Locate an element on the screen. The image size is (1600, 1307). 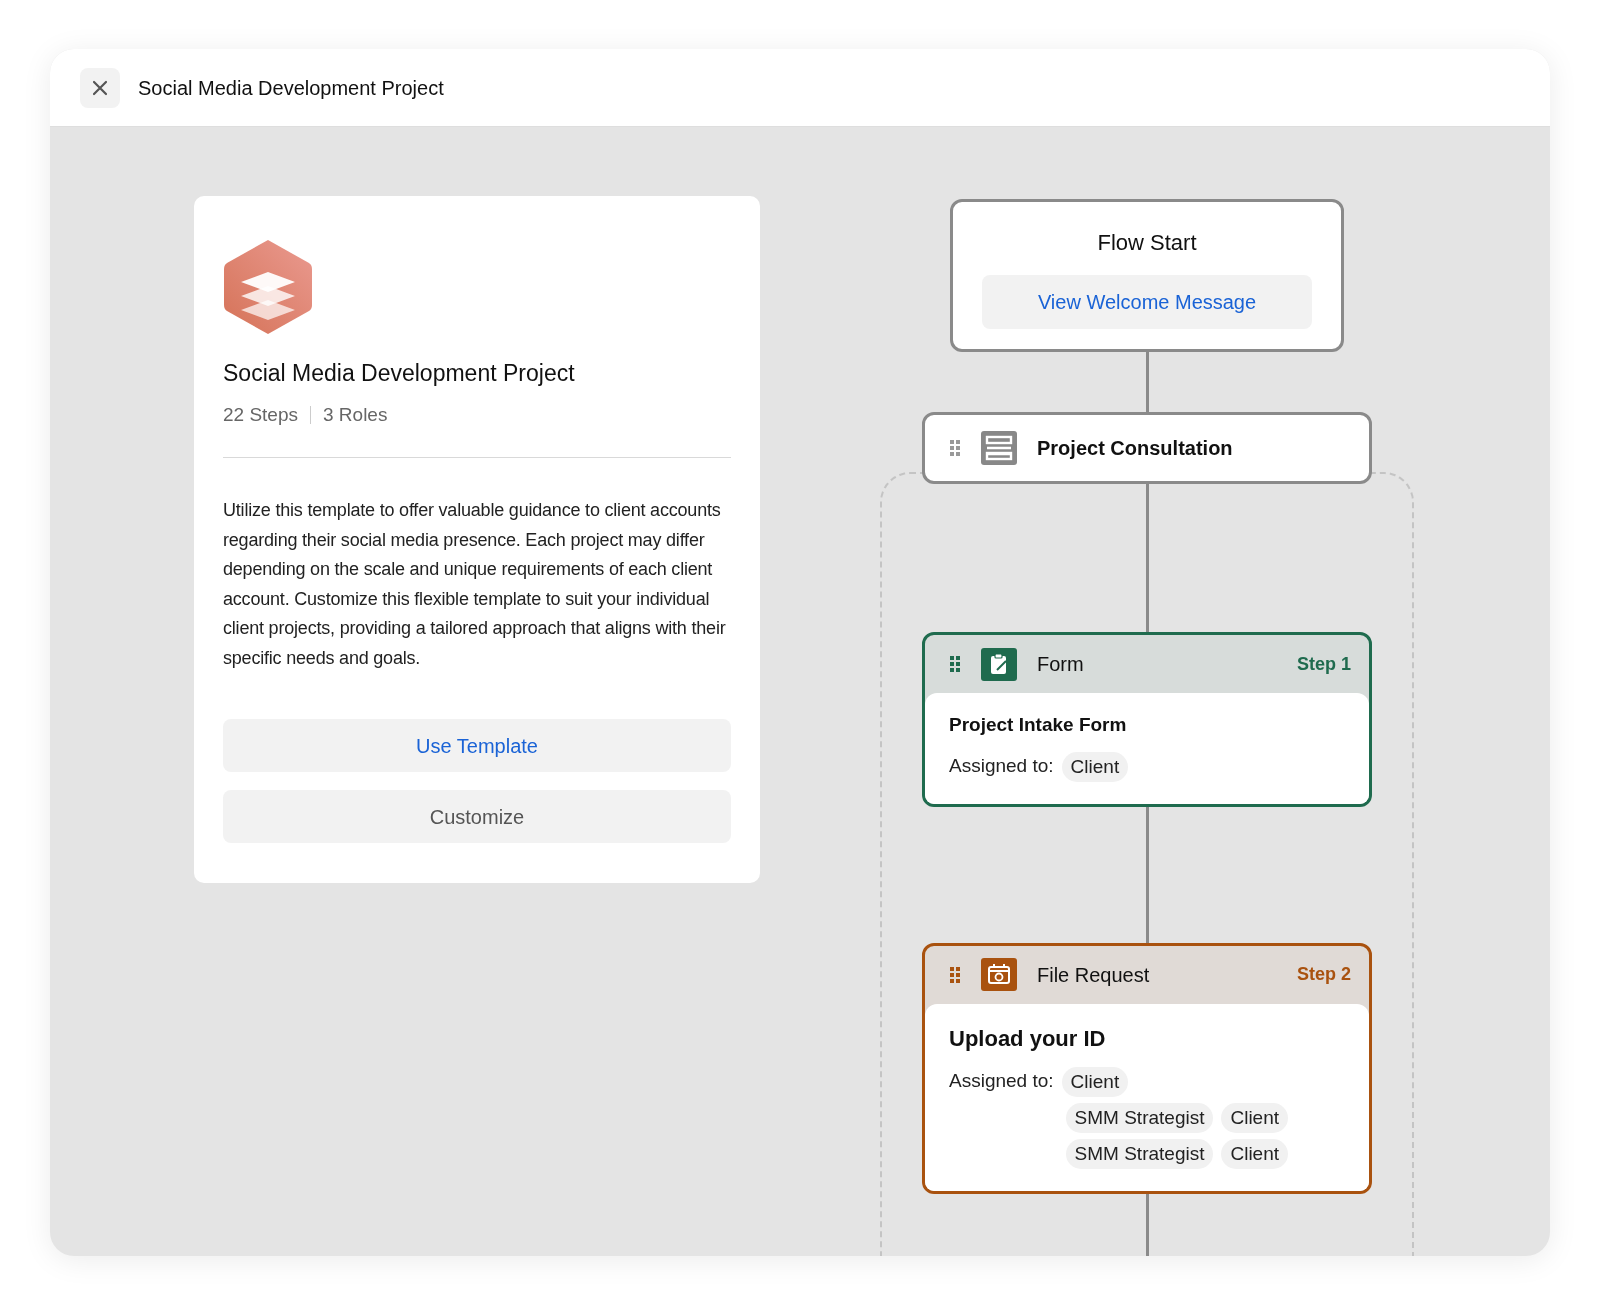
step-title: Upload your ID is located at coordinates (1028, 1038).